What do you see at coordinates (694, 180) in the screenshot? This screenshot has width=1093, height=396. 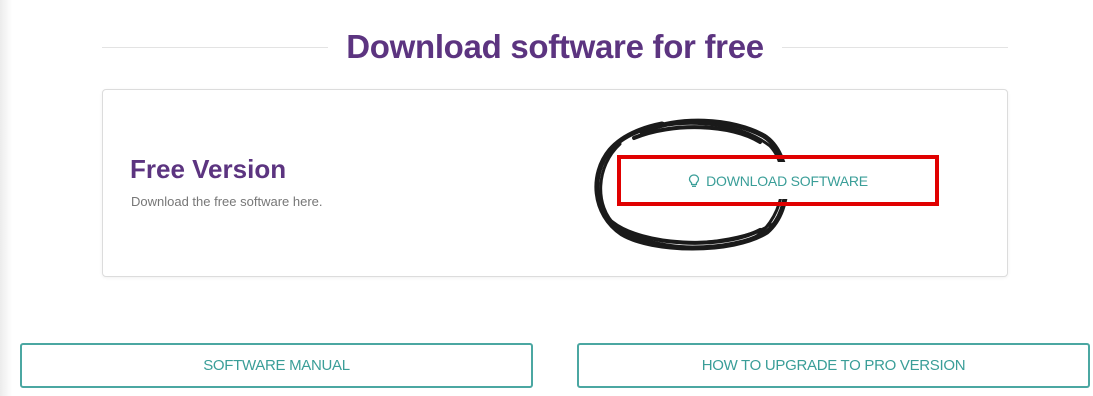 I see `lightbulb-icon` at bounding box center [694, 180].